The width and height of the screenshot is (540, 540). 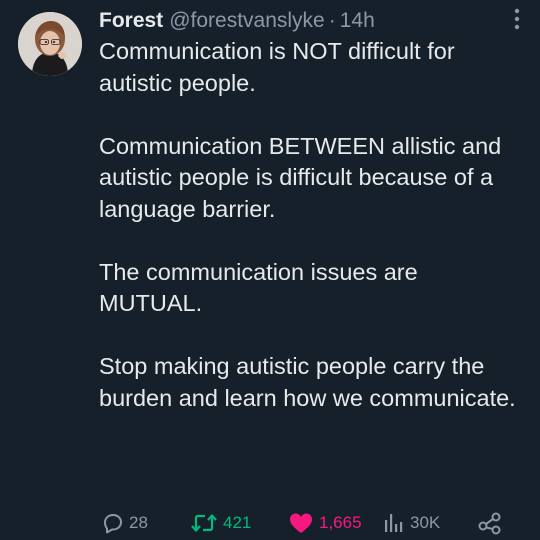 I want to click on views-count: 30K, so click(x=425, y=522).